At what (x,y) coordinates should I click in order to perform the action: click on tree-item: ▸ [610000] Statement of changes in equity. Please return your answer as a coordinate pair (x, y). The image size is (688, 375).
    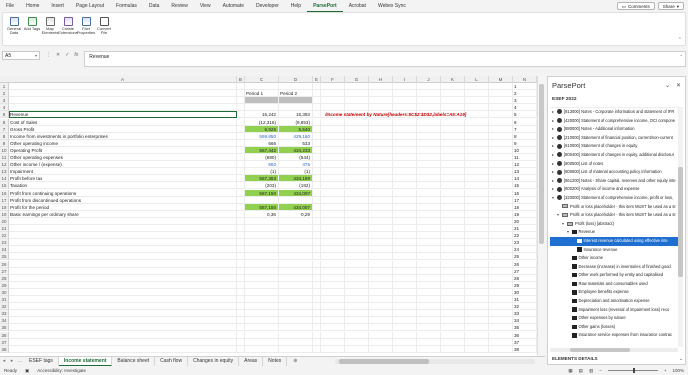
    Looking at the image, I should click on (614, 146).